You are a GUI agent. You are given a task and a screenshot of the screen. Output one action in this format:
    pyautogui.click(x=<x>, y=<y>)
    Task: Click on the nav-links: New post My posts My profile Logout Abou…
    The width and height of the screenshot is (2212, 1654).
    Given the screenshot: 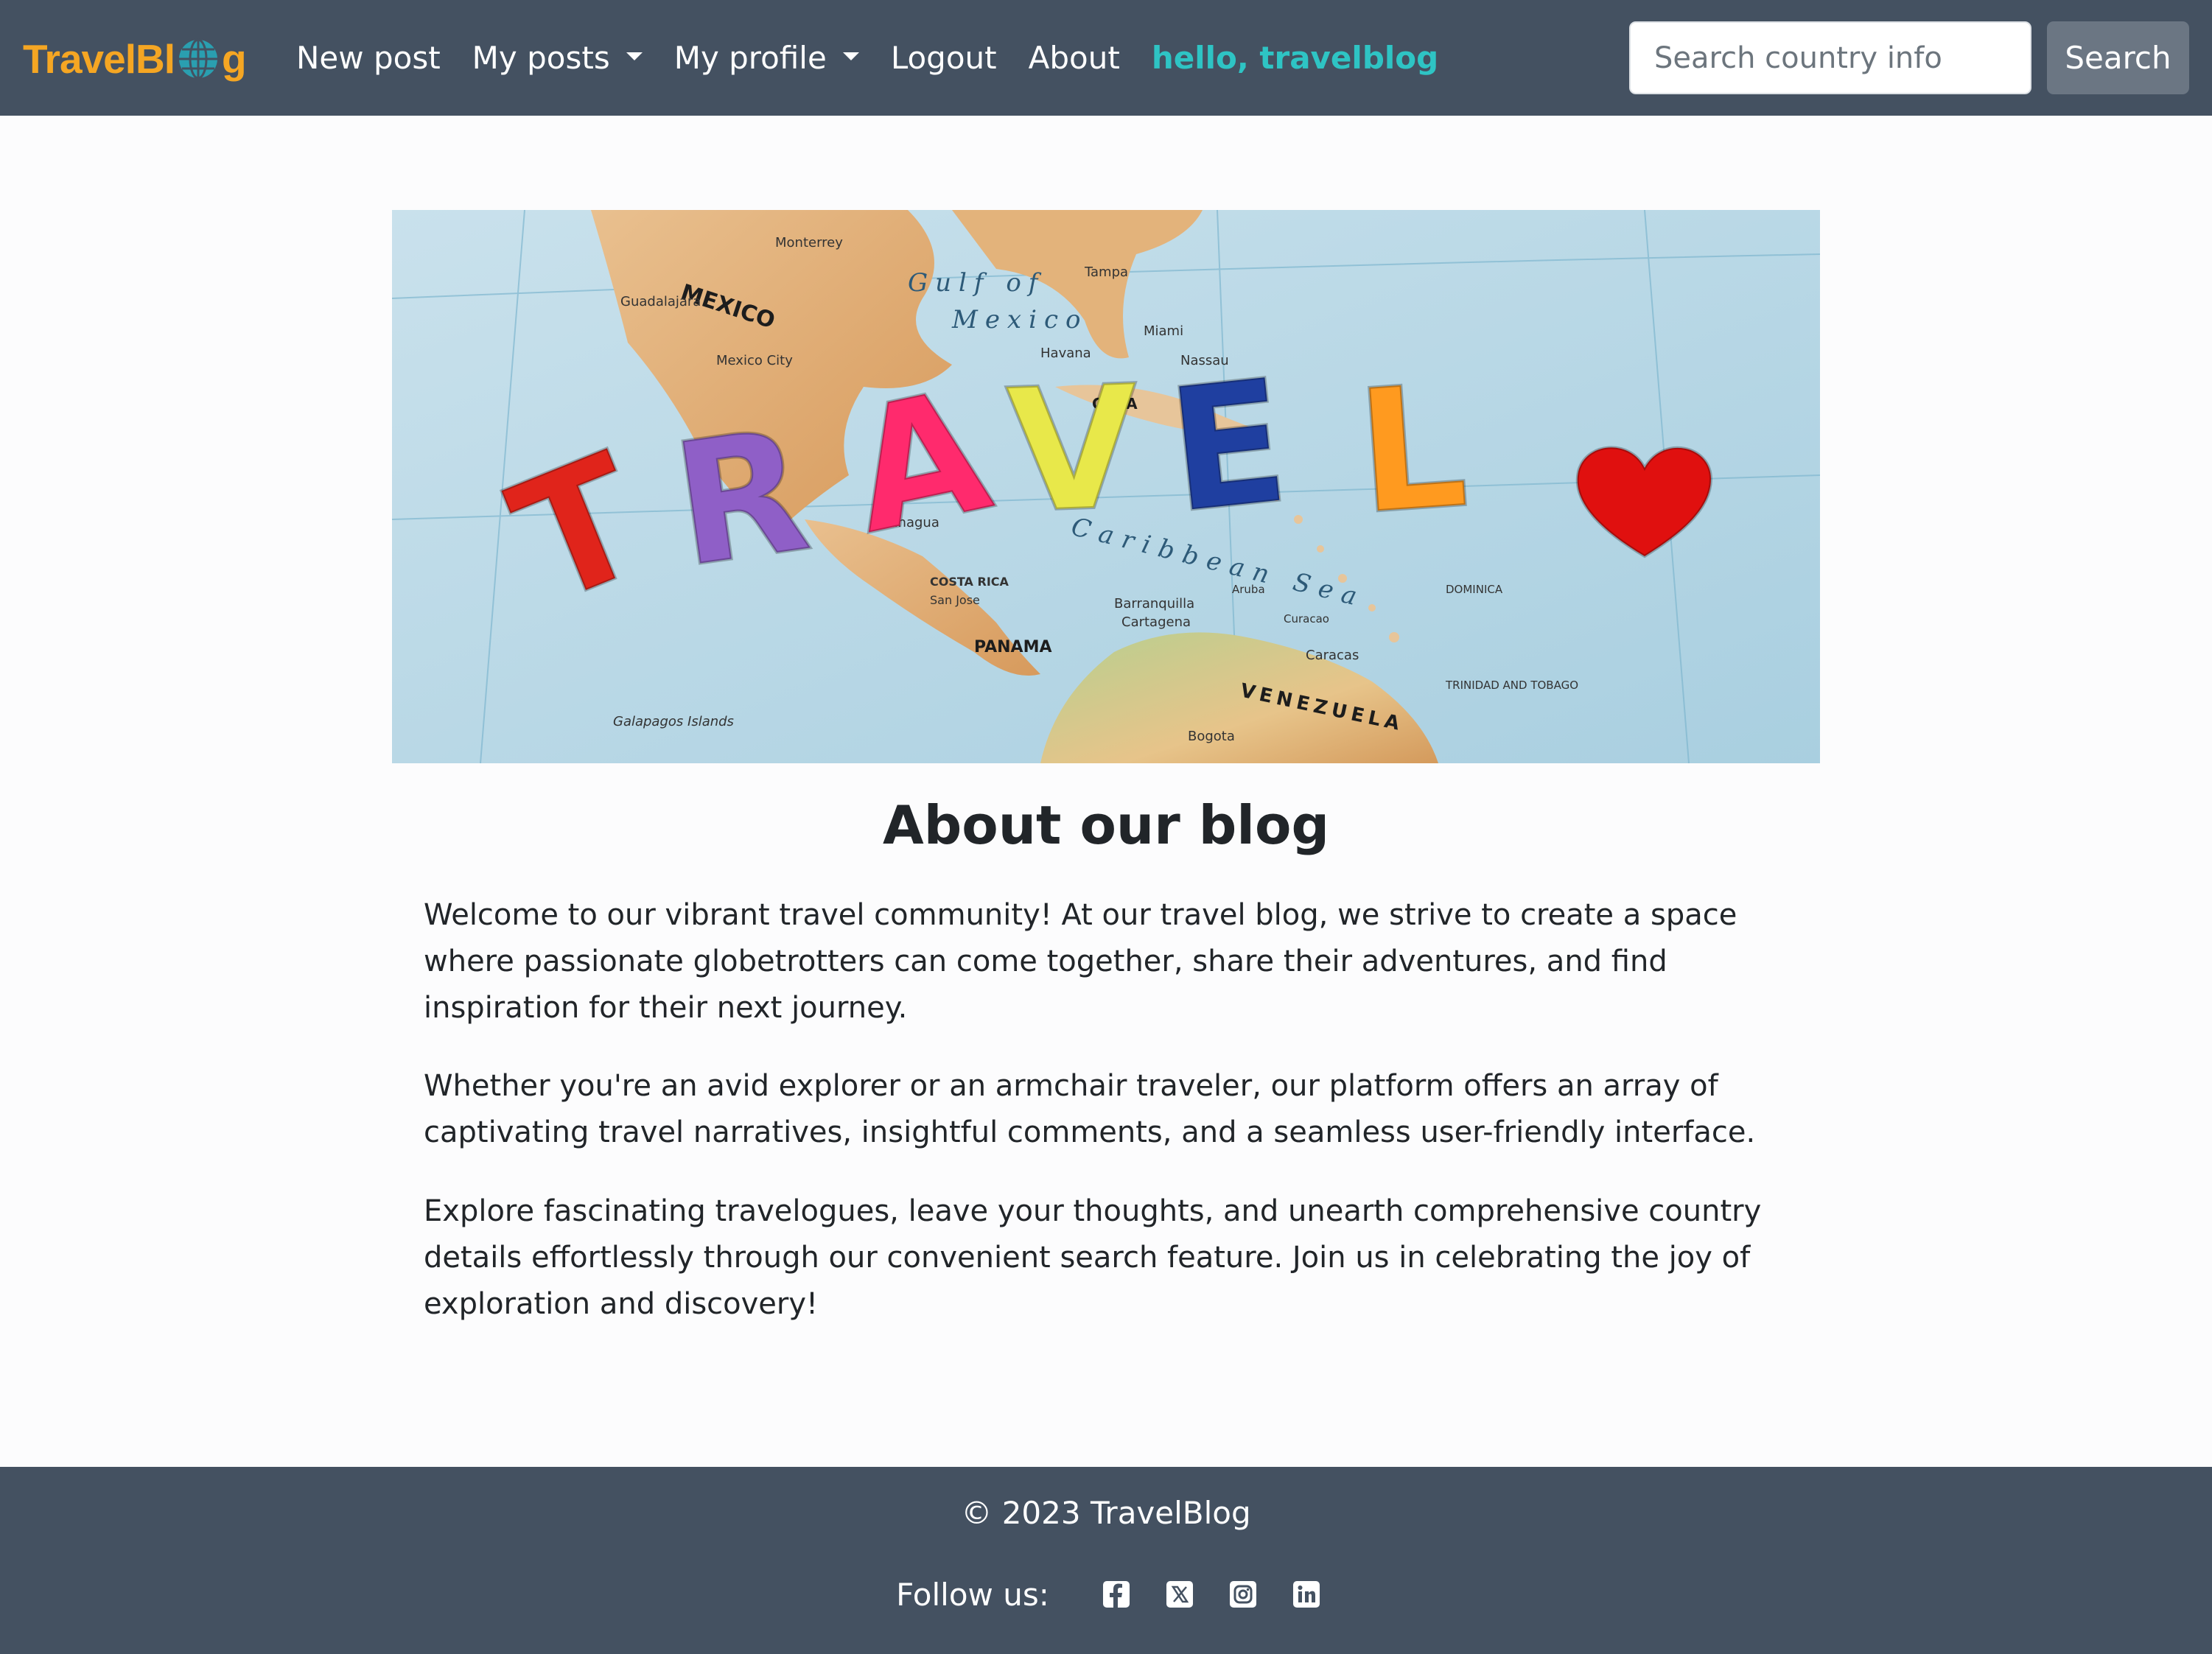 What is the action you would take?
    pyautogui.click(x=867, y=58)
    